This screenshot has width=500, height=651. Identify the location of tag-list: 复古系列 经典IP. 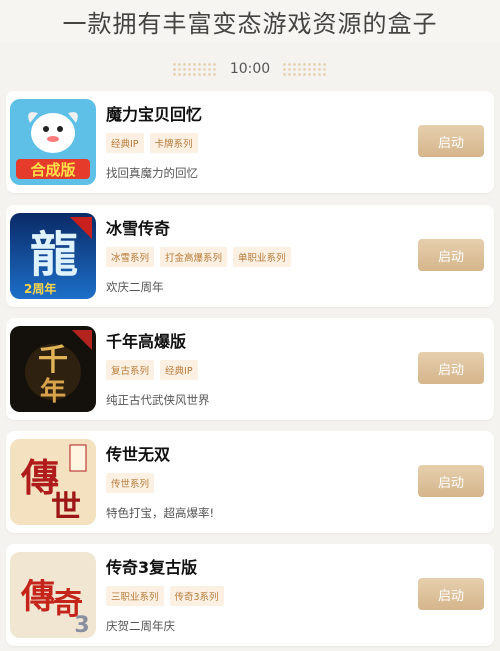
(152, 370).